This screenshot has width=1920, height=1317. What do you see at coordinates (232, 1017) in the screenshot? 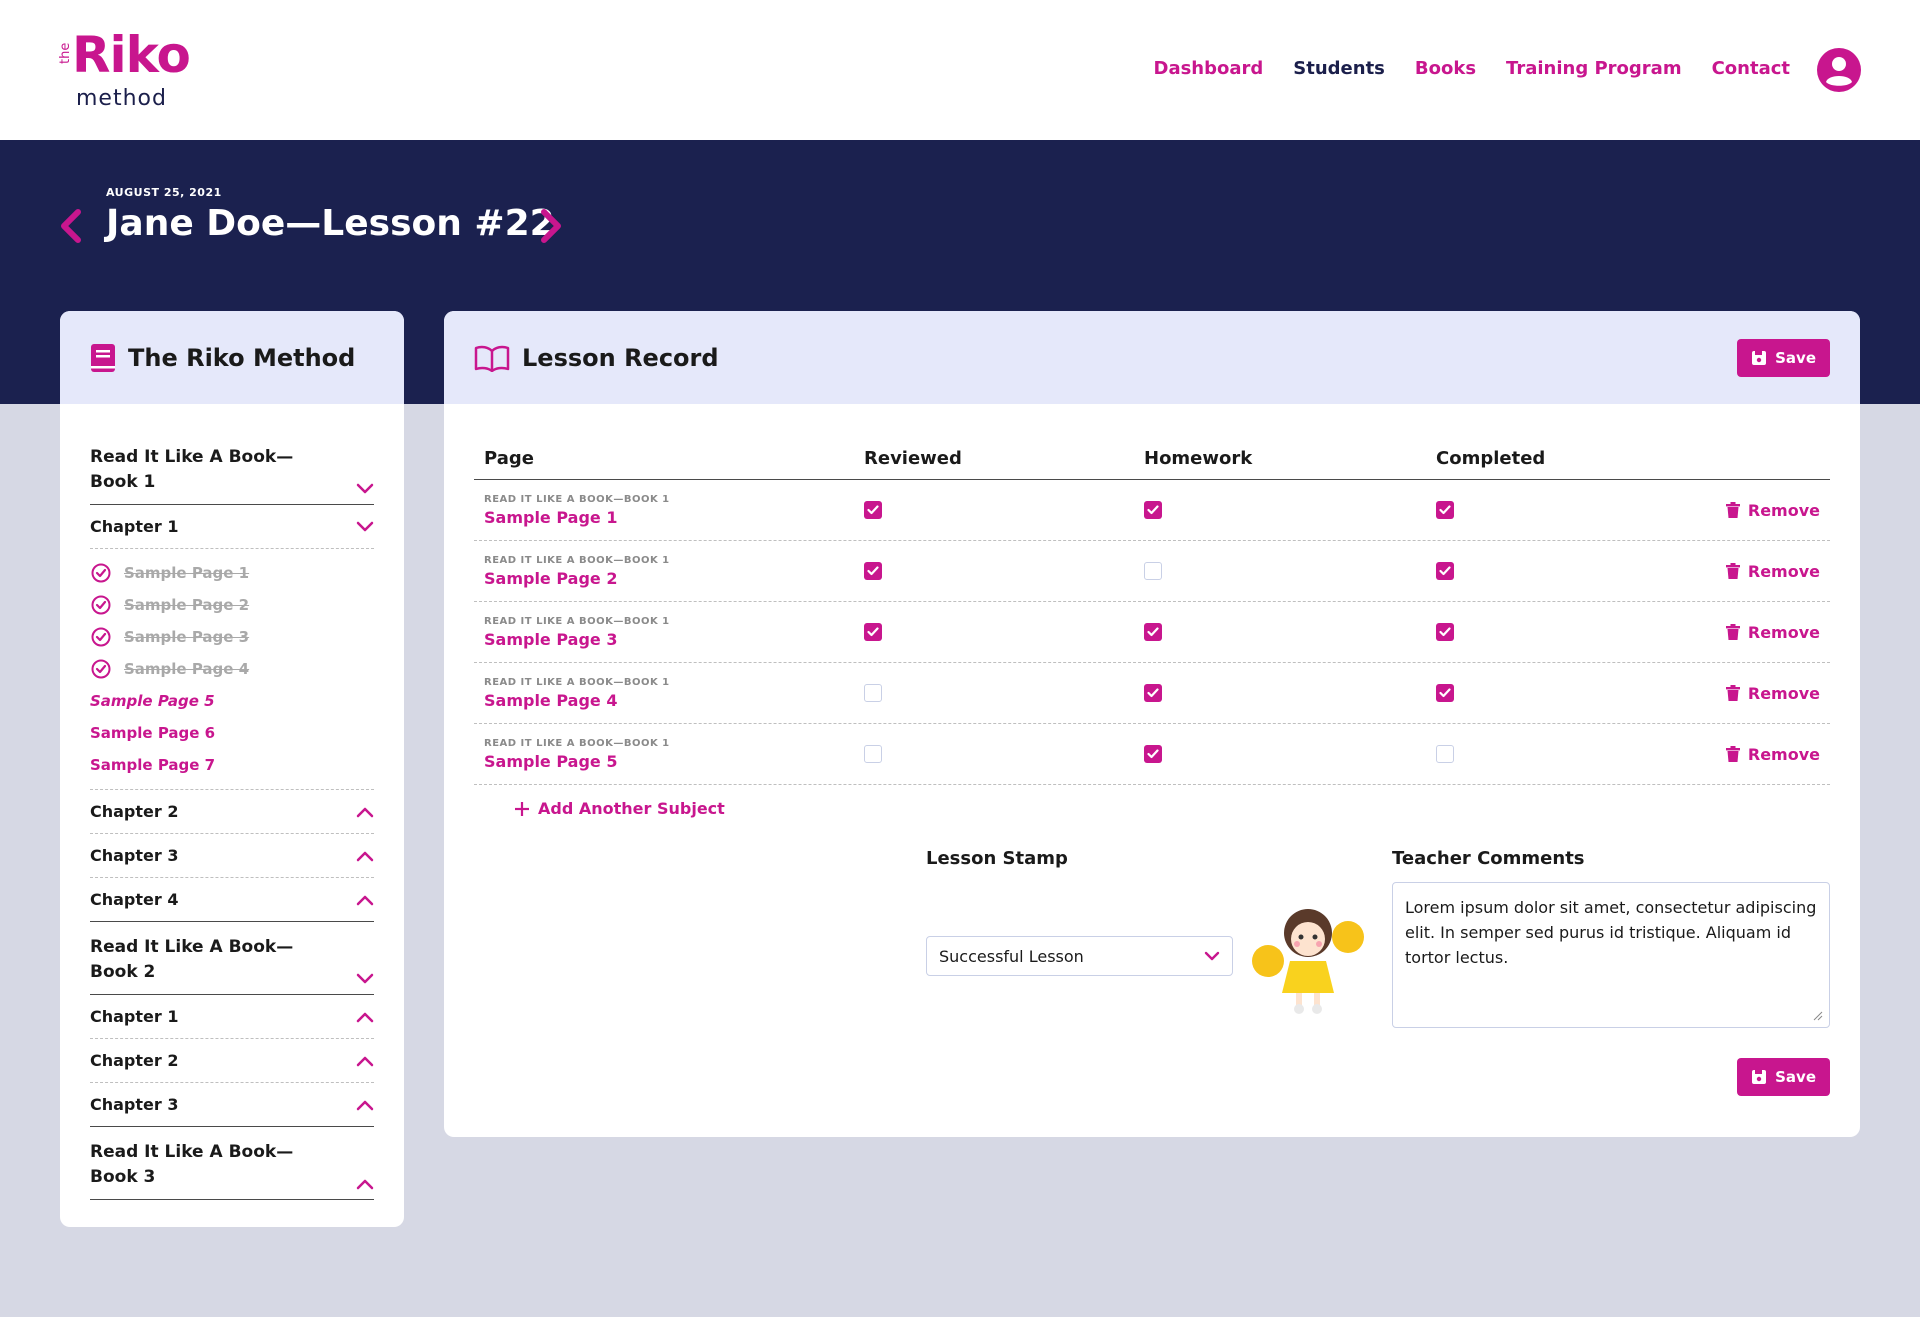
I see `book-2-chapter-1: Chapter 1` at bounding box center [232, 1017].